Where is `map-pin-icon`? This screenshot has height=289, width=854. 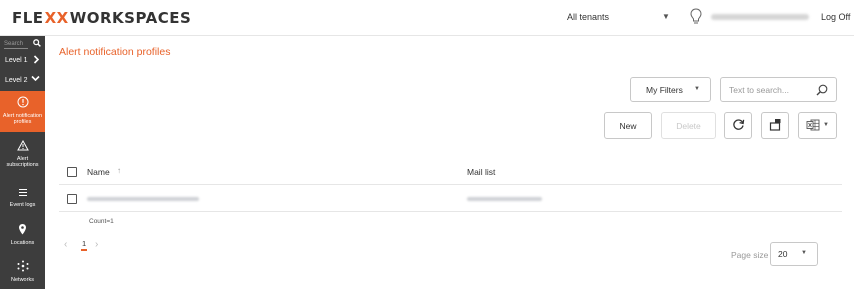 map-pin-icon is located at coordinates (22, 230).